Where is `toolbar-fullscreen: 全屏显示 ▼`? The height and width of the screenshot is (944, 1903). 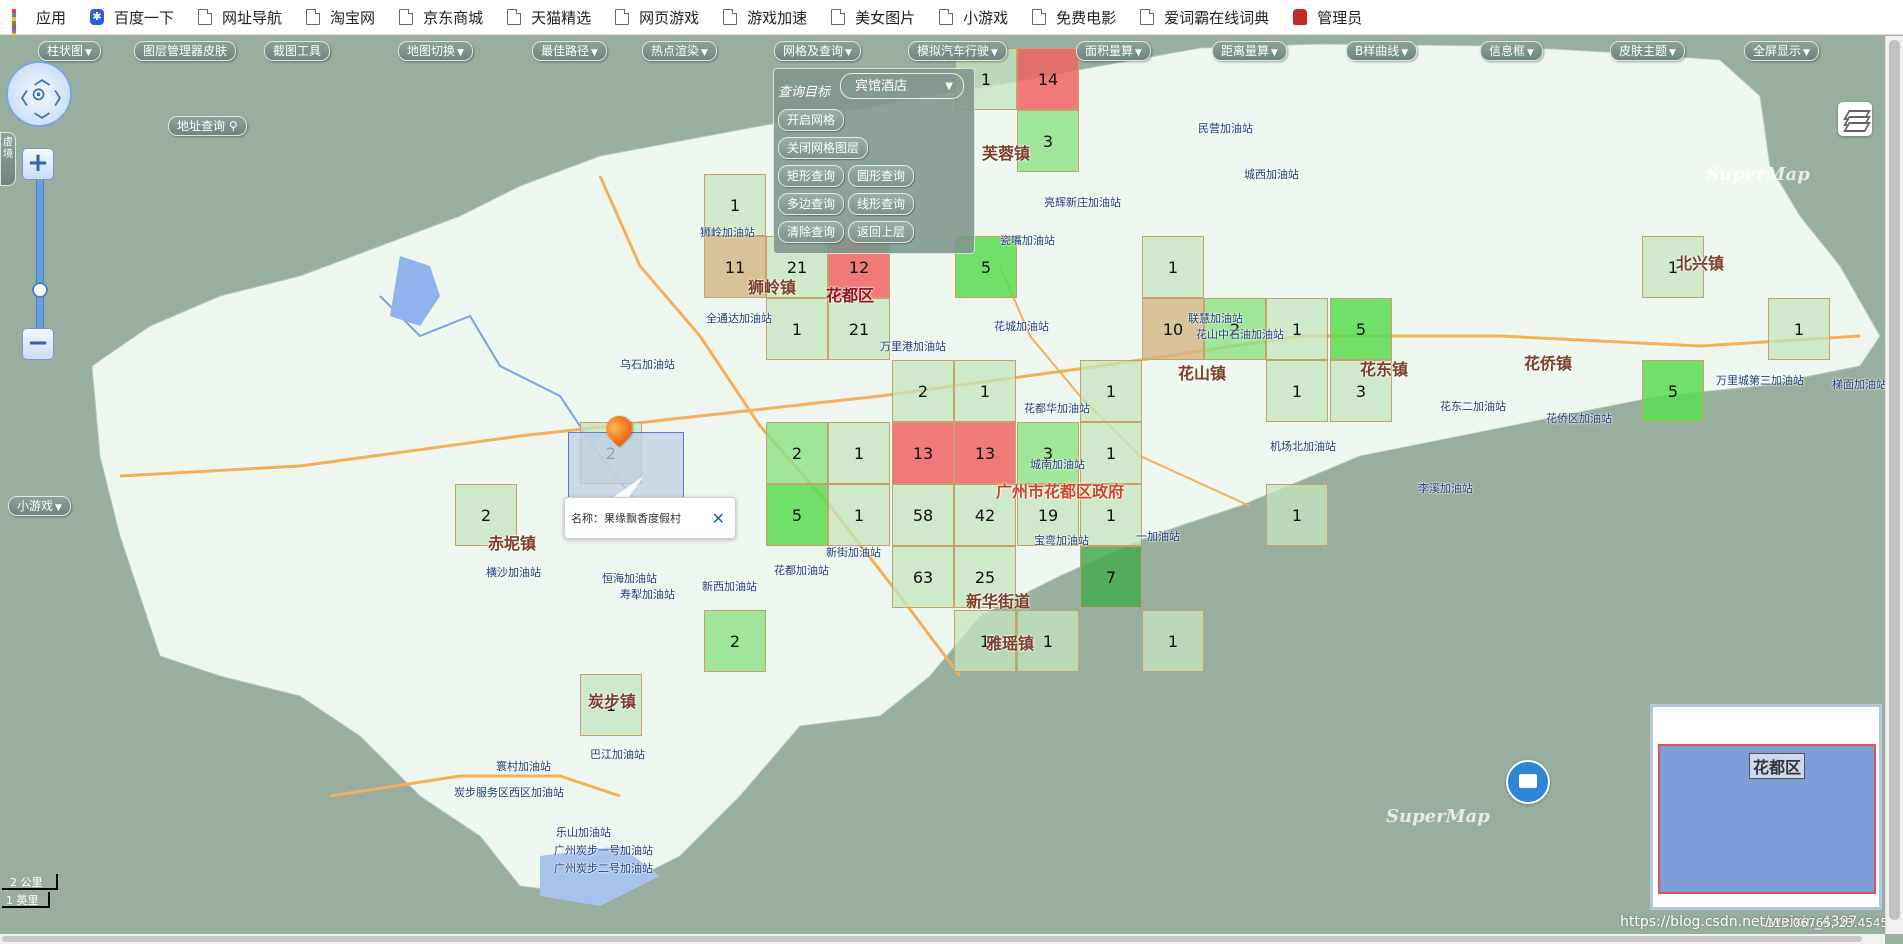 toolbar-fullscreen: 全屏显示 ▼ is located at coordinates (1781, 51).